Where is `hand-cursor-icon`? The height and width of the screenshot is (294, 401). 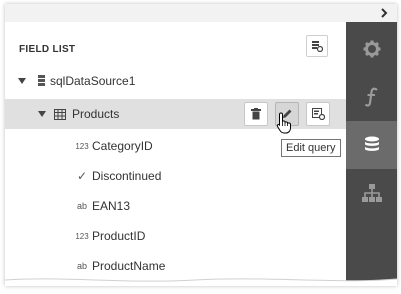
hand-cursor-icon is located at coordinates (283, 123).